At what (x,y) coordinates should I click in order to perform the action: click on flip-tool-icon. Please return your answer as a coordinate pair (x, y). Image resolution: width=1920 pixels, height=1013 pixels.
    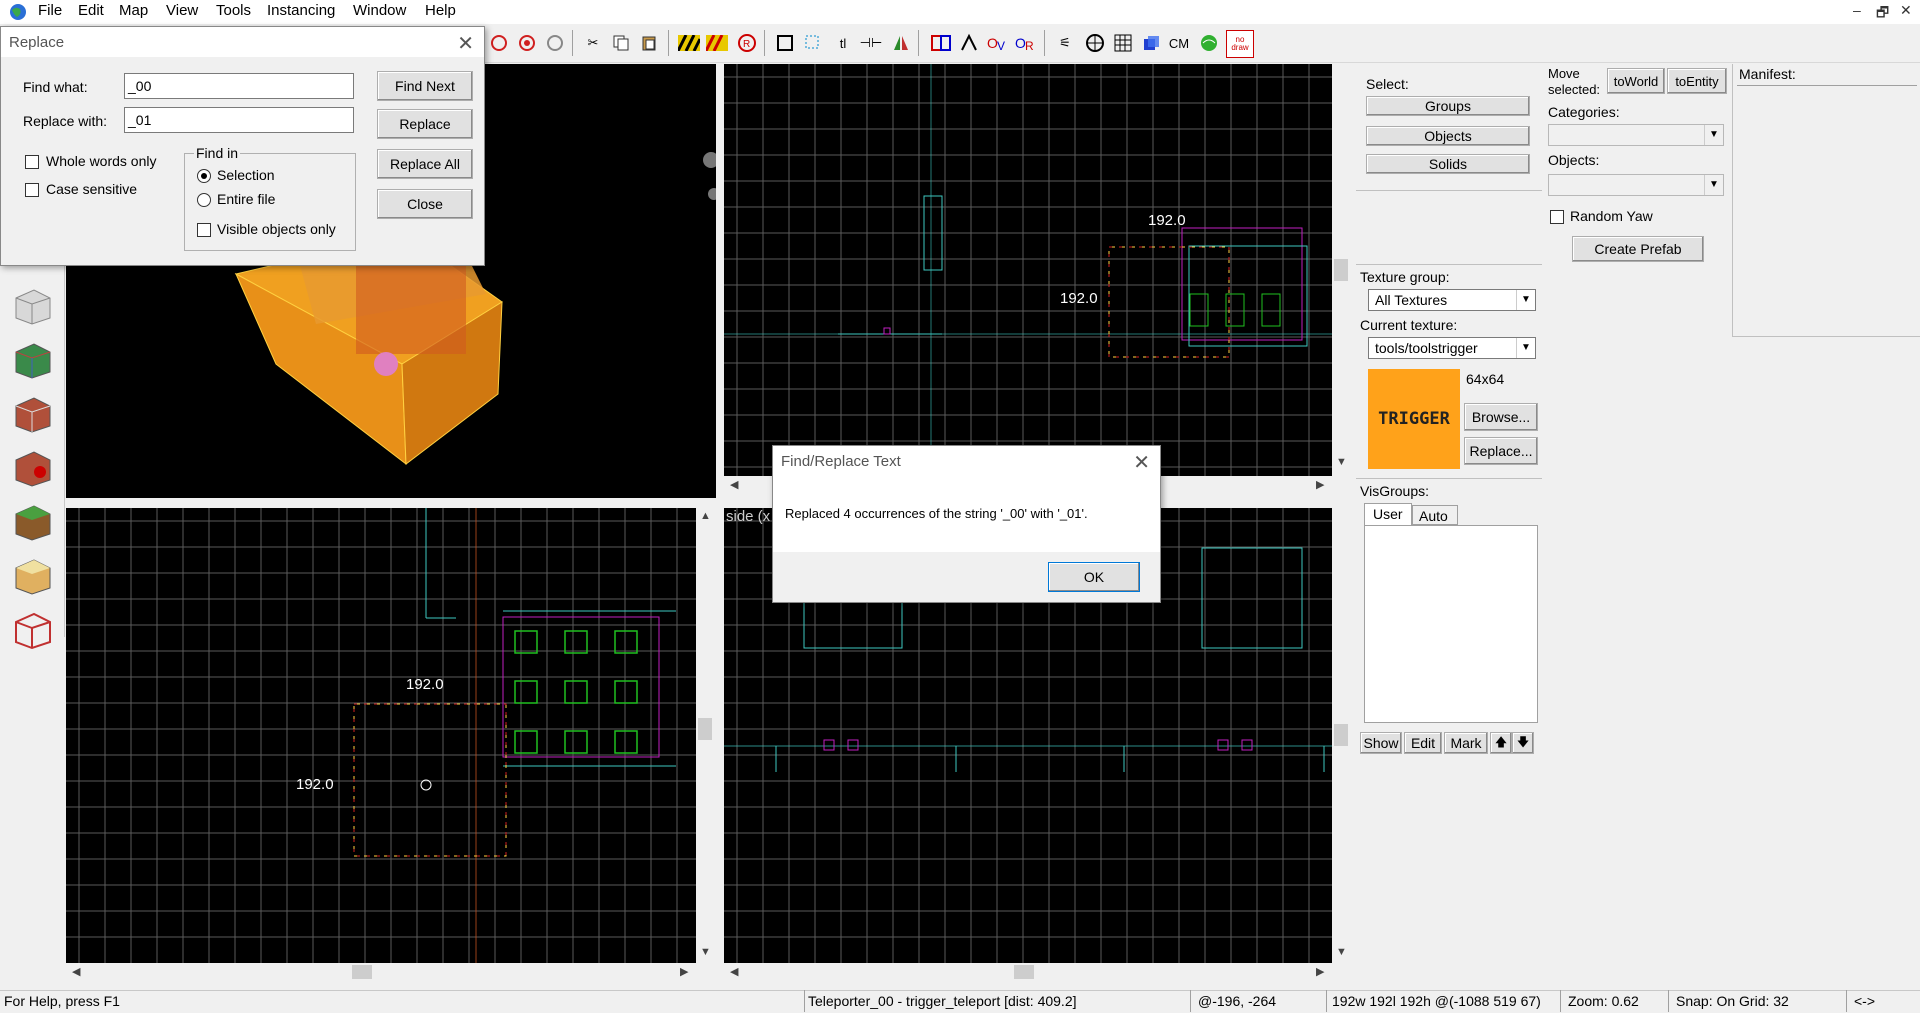
    Looking at the image, I should click on (901, 43).